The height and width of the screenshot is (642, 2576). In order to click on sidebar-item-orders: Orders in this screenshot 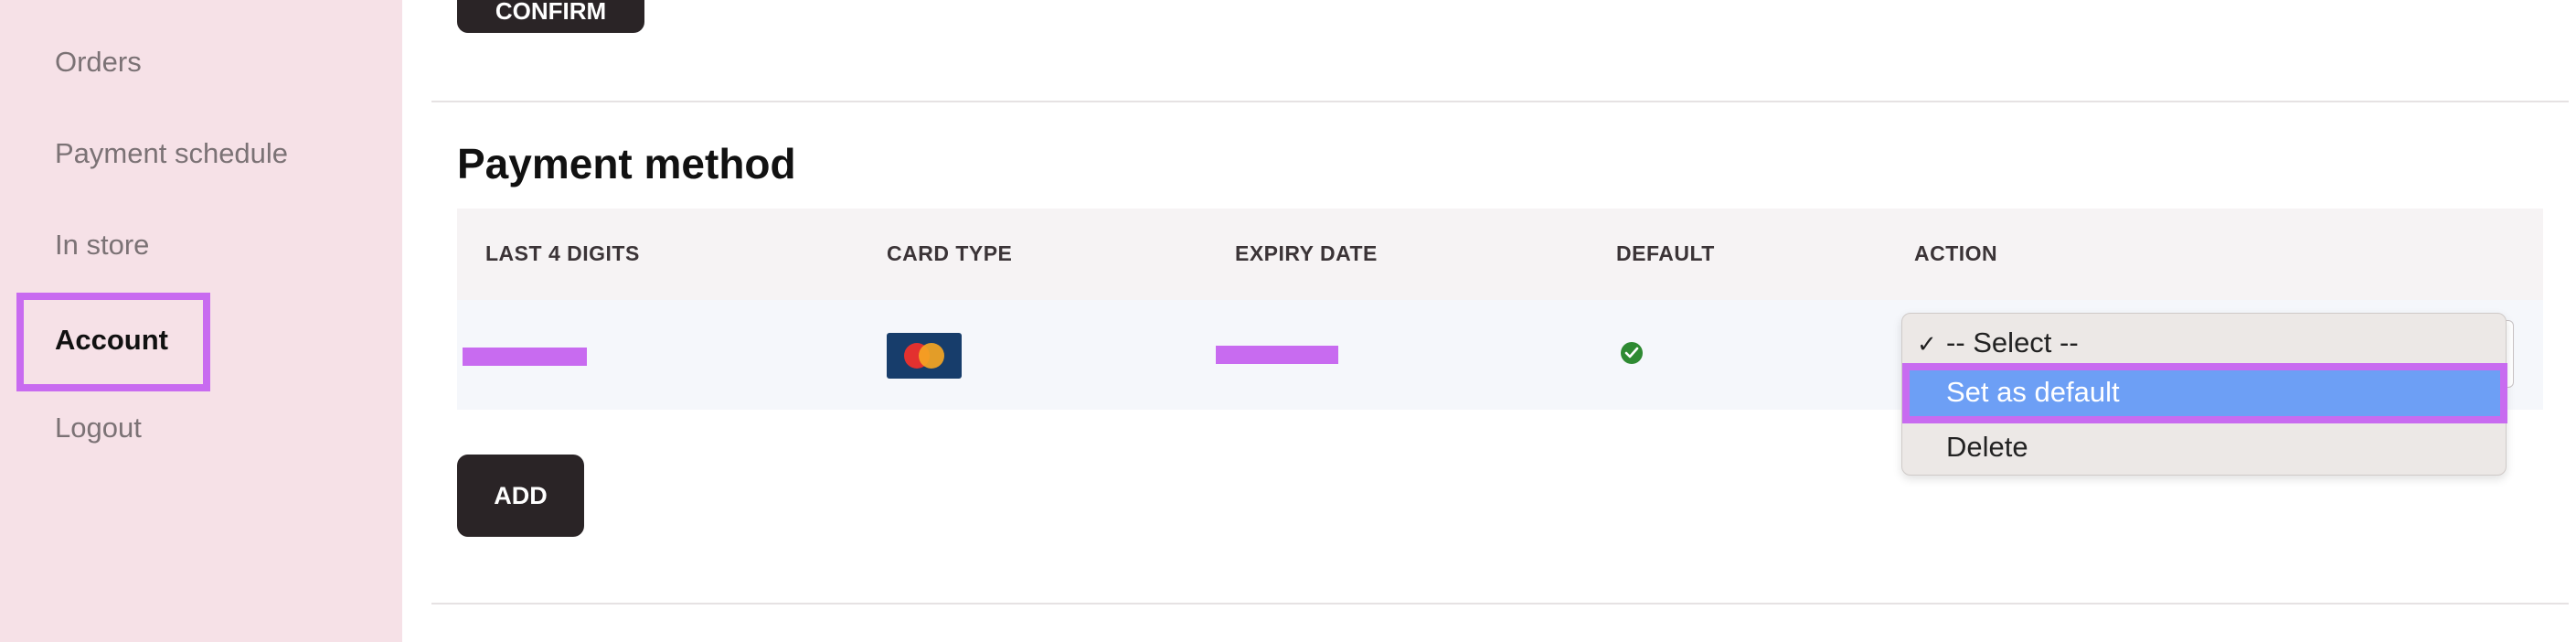, I will do `click(98, 62)`.